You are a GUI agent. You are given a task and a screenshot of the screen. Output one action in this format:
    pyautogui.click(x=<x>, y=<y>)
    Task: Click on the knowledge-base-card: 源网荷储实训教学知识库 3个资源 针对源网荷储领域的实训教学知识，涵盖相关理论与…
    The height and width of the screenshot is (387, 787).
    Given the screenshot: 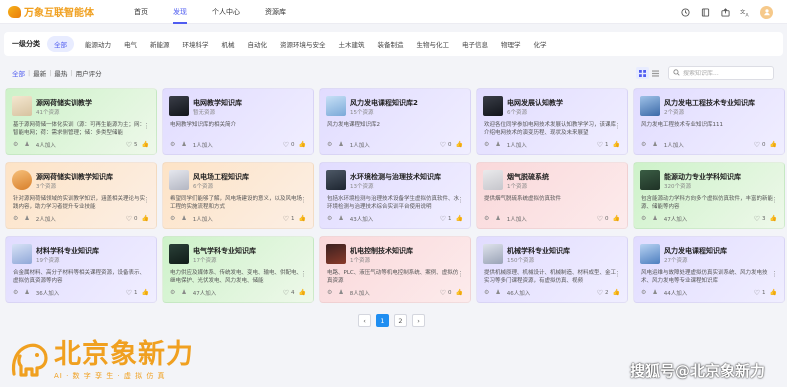 What is the action you would take?
    pyautogui.click(x=81, y=195)
    